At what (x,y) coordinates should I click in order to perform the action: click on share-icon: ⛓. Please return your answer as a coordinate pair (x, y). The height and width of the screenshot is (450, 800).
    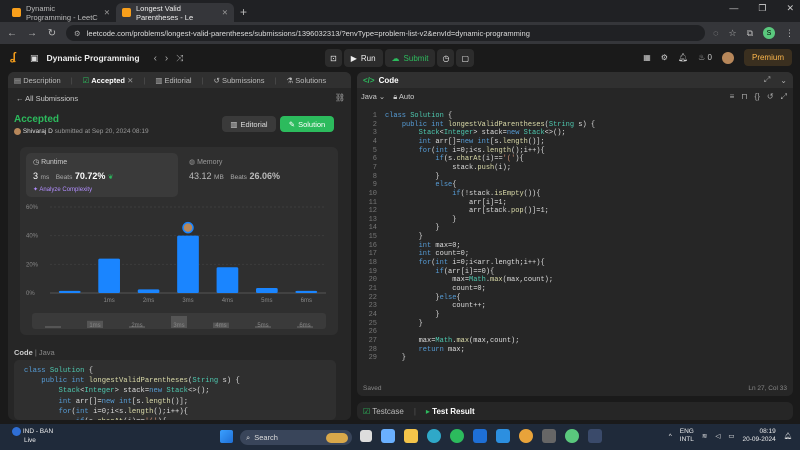
    Looking at the image, I should click on (340, 97).